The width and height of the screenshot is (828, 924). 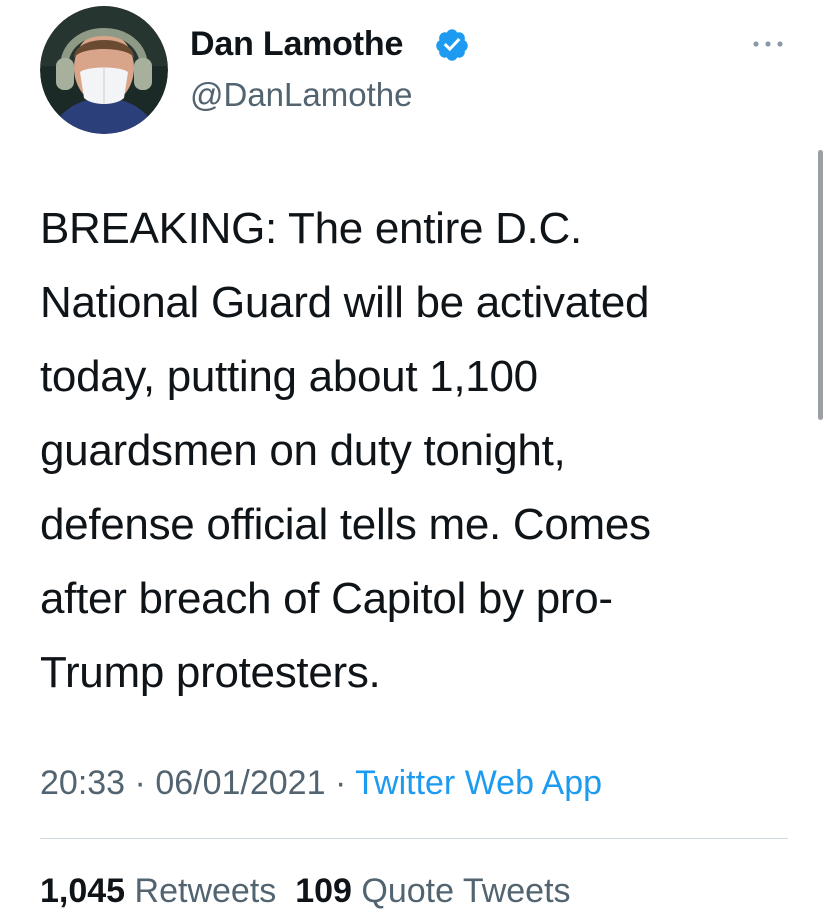 I want to click on author-handle: @DanLamothe, so click(x=301, y=95).